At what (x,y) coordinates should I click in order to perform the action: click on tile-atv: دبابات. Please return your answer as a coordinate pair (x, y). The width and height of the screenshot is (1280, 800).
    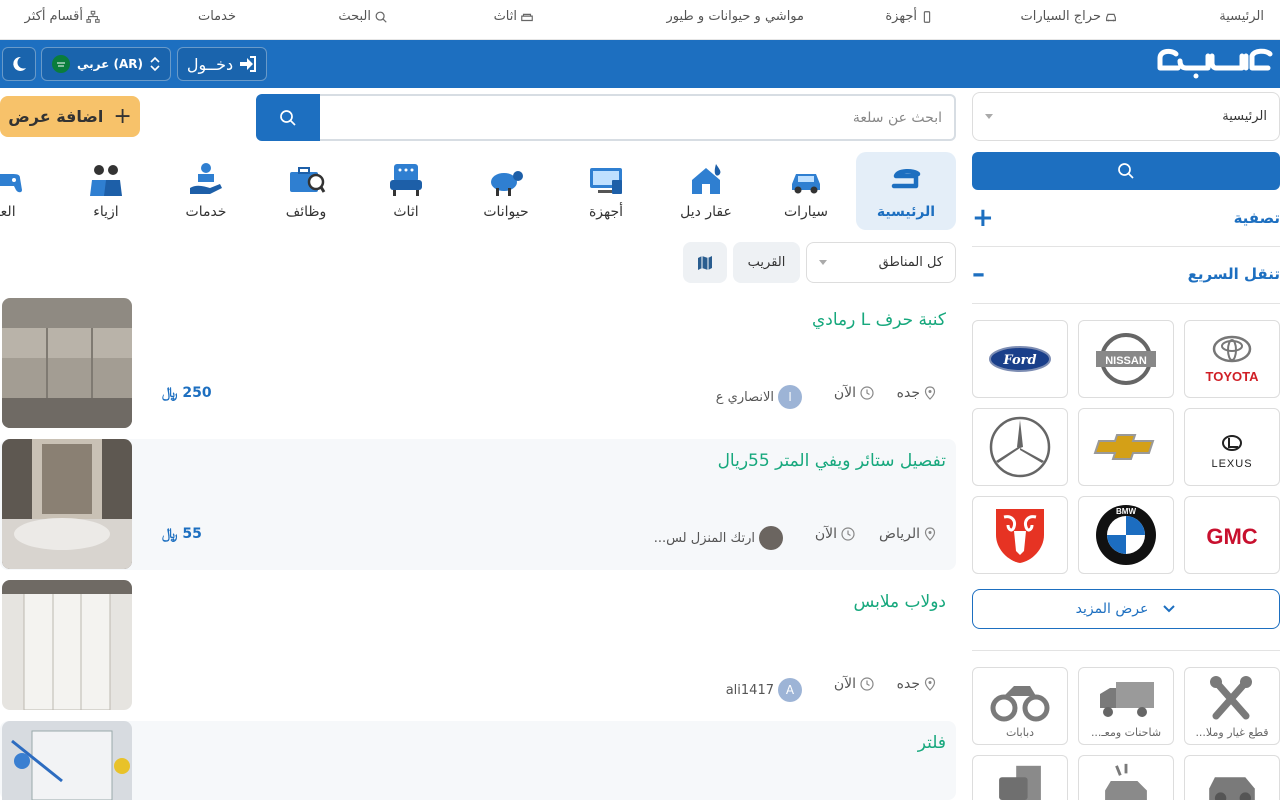
    Looking at the image, I should click on (1020, 706).